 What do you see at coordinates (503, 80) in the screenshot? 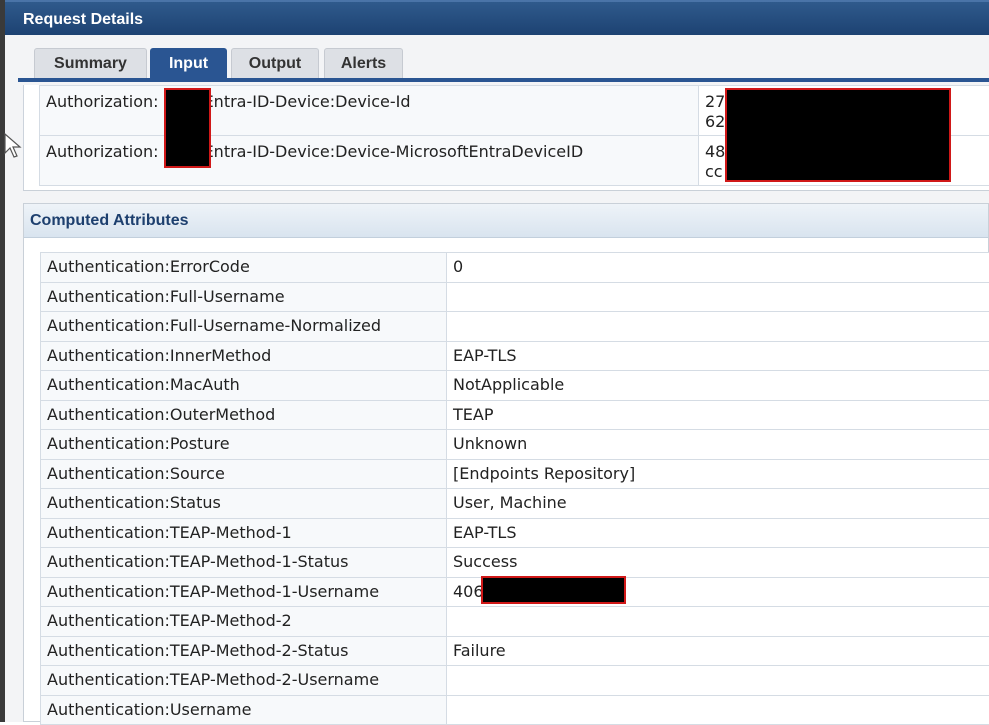
I see `tab-underline` at bounding box center [503, 80].